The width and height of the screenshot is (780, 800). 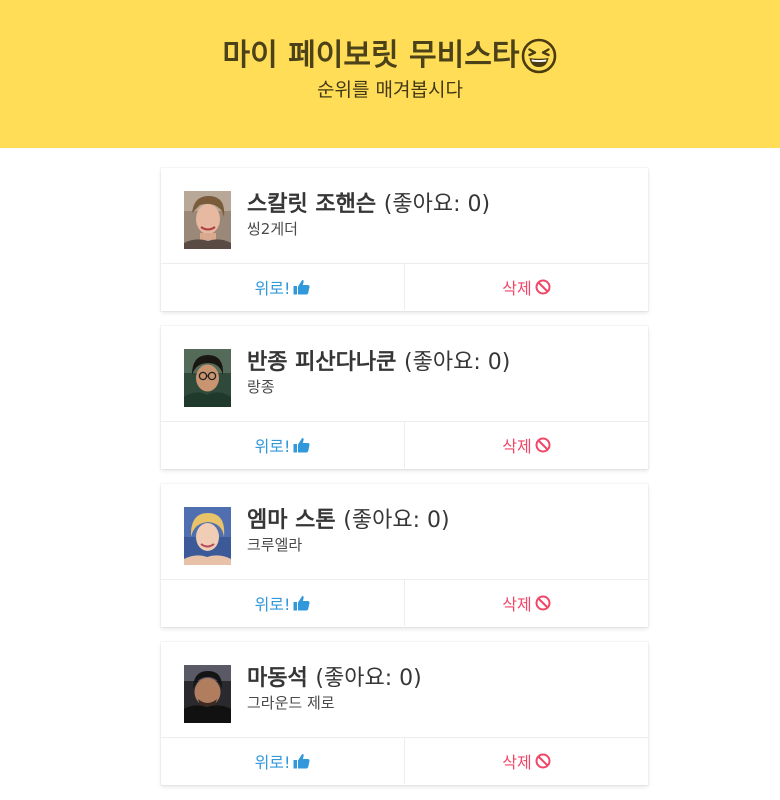 I want to click on star-name-text: 마동석, so click(x=277, y=678).